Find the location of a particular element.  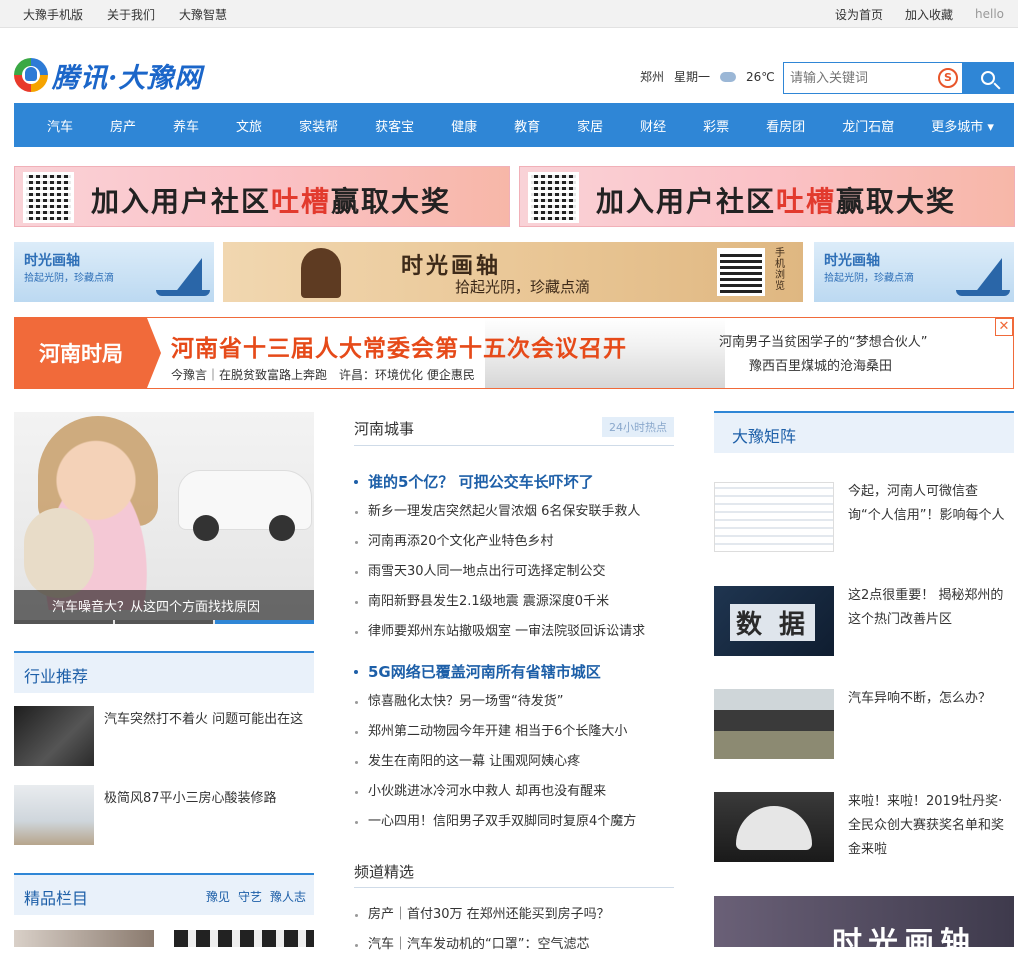

timeline-banner-center: 时光画轴 拾起光阴，珍藏点滴 手机浏览 is located at coordinates (513, 272).